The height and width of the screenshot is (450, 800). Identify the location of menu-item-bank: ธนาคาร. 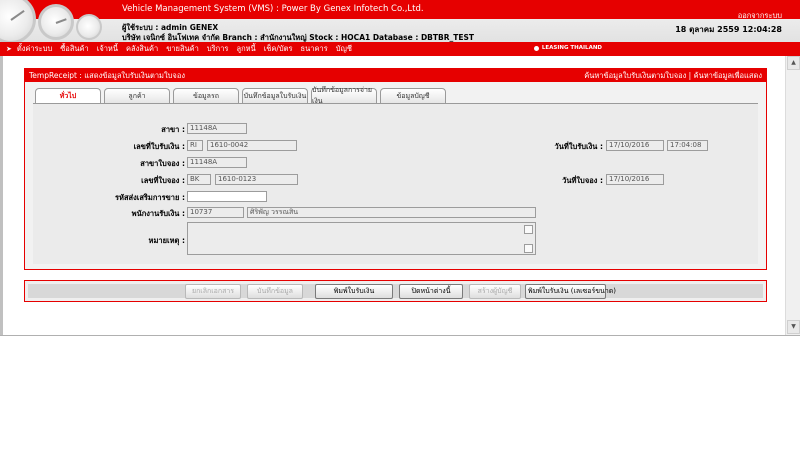
(314, 49).